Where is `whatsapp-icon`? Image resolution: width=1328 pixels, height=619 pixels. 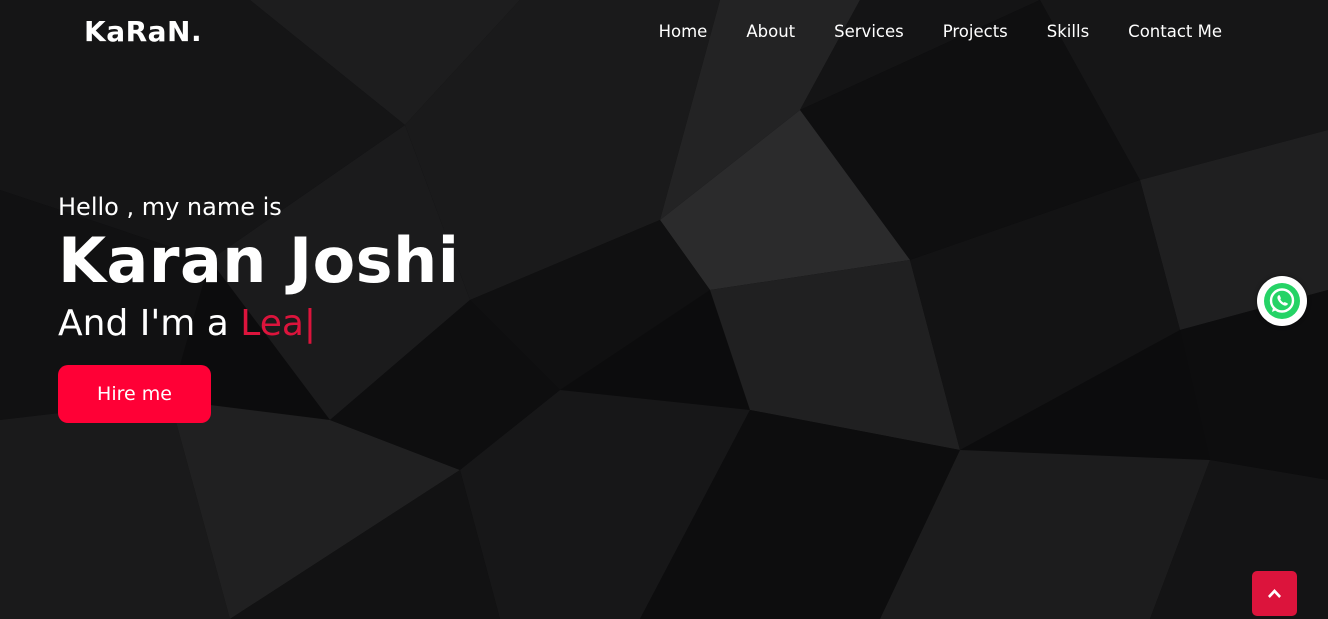 whatsapp-icon is located at coordinates (1282, 301).